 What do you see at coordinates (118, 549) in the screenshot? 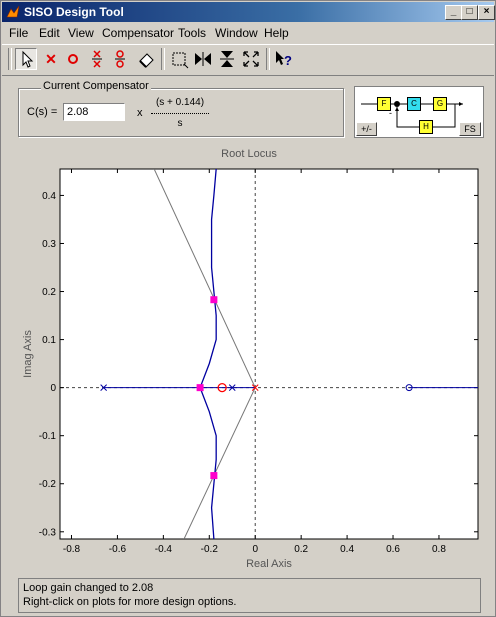
I see `x-tick-label: -0.6` at bounding box center [118, 549].